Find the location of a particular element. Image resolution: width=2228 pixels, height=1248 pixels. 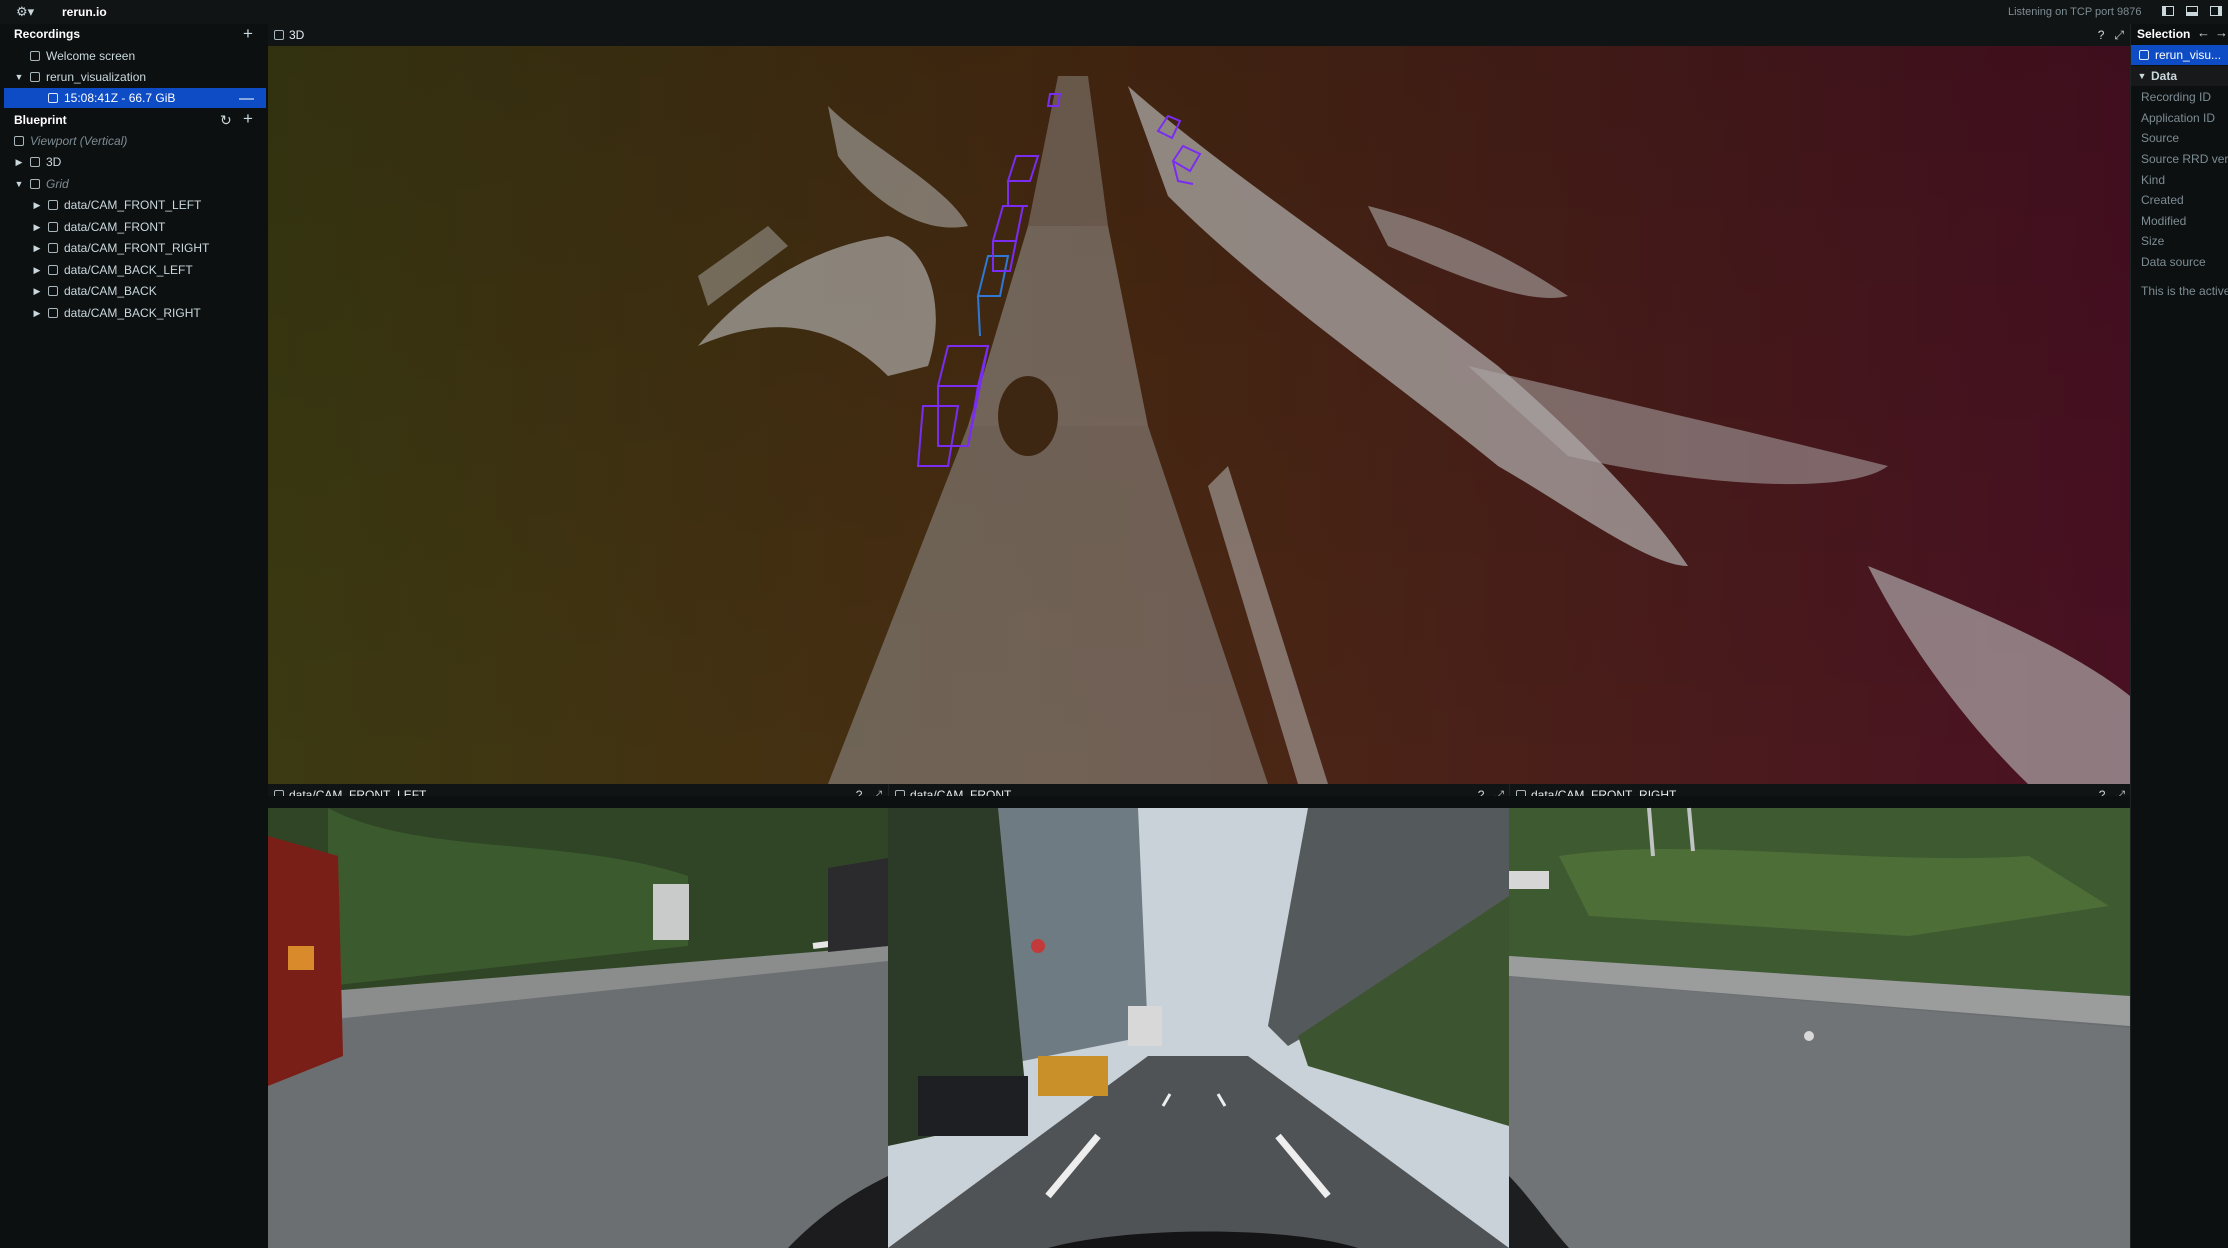

field-source: Source is located at coordinates (2160, 138).